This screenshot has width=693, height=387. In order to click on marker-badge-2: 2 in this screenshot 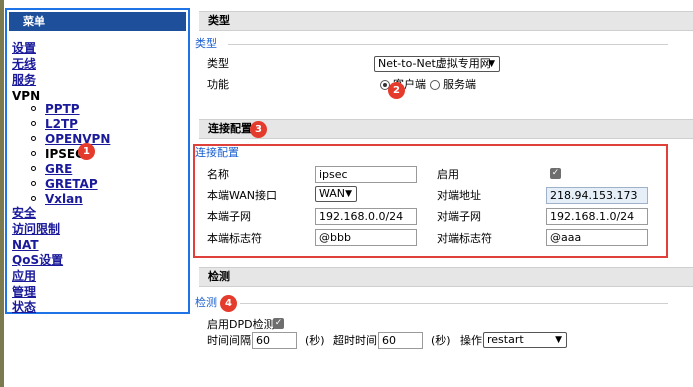, I will do `click(396, 90)`.